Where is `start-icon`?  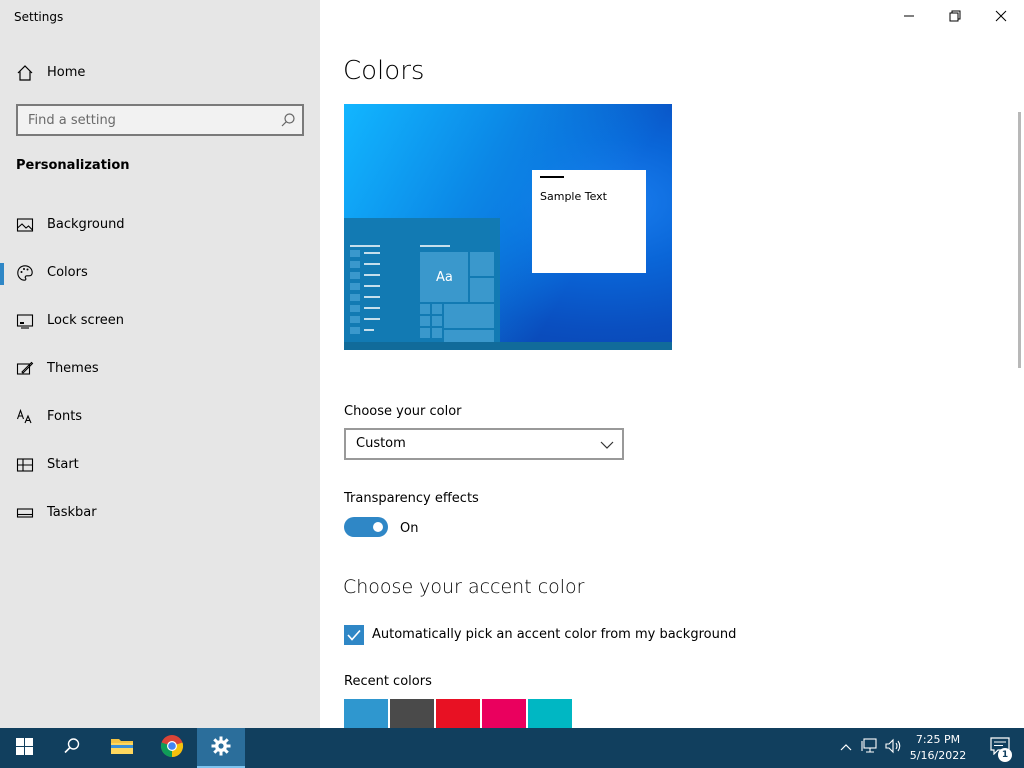 start-icon is located at coordinates (25, 465).